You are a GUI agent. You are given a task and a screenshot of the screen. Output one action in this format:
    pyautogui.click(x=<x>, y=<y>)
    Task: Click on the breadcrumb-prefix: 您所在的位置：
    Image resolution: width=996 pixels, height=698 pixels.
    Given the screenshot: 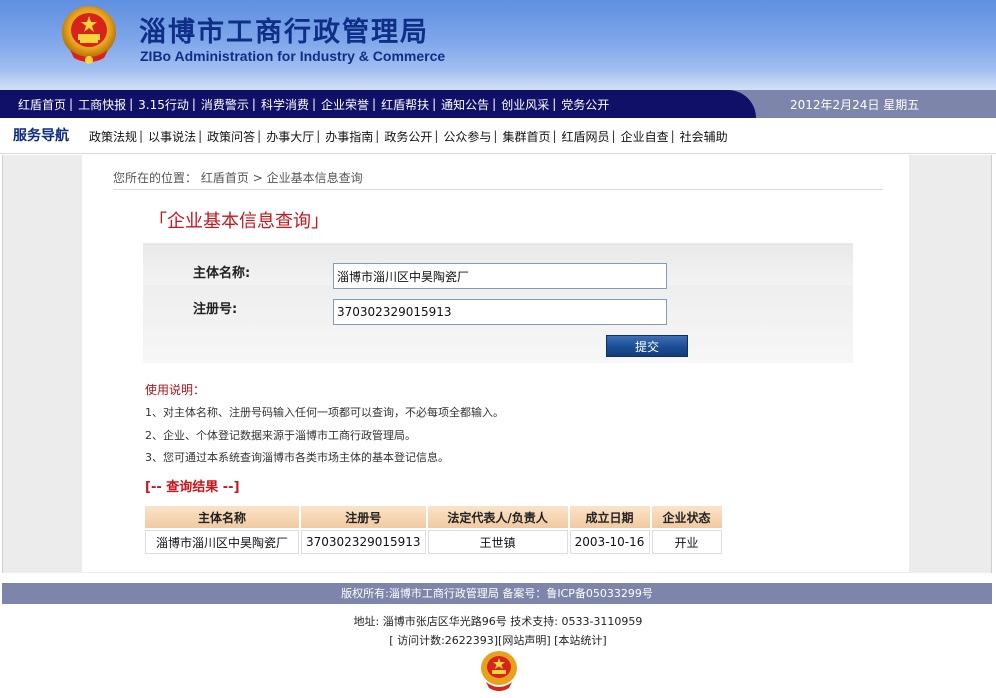 What is the action you would take?
    pyautogui.click(x=155, y=178)
    